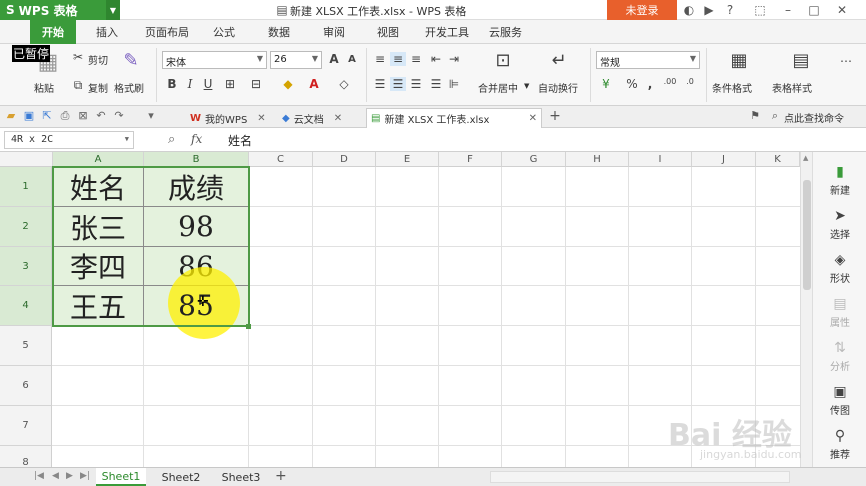  What do you see at coordinates (55, 476) in the screenshot?
I see `prev-sheet-icon: ◀` at bounding box center [55, 476].